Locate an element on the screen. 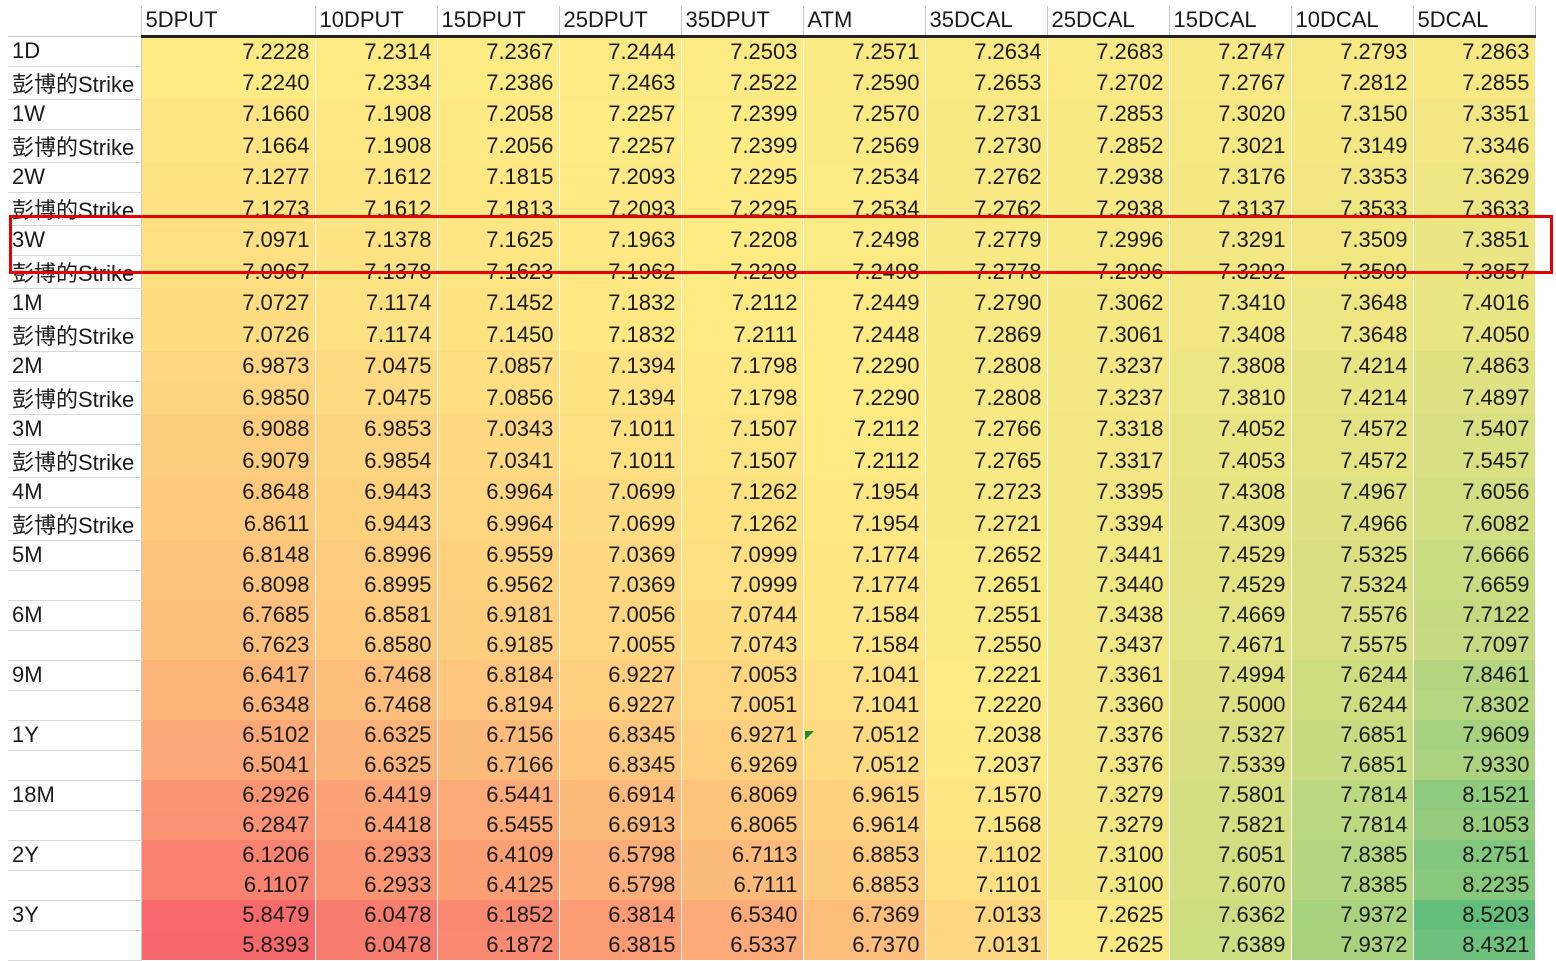 The width and height of the screenshot is (1556, 961). data-cell: 7.5407 is located at coordinates (1474, 429).